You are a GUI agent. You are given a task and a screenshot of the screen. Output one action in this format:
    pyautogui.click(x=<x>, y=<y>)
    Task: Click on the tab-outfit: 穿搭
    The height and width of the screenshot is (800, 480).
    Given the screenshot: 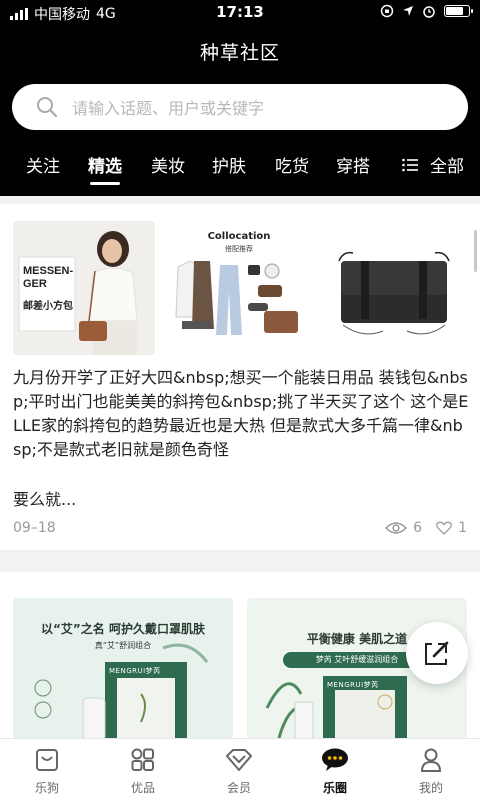 What is the action you would take?
    pyautogui.click(x=353, y=164)
    